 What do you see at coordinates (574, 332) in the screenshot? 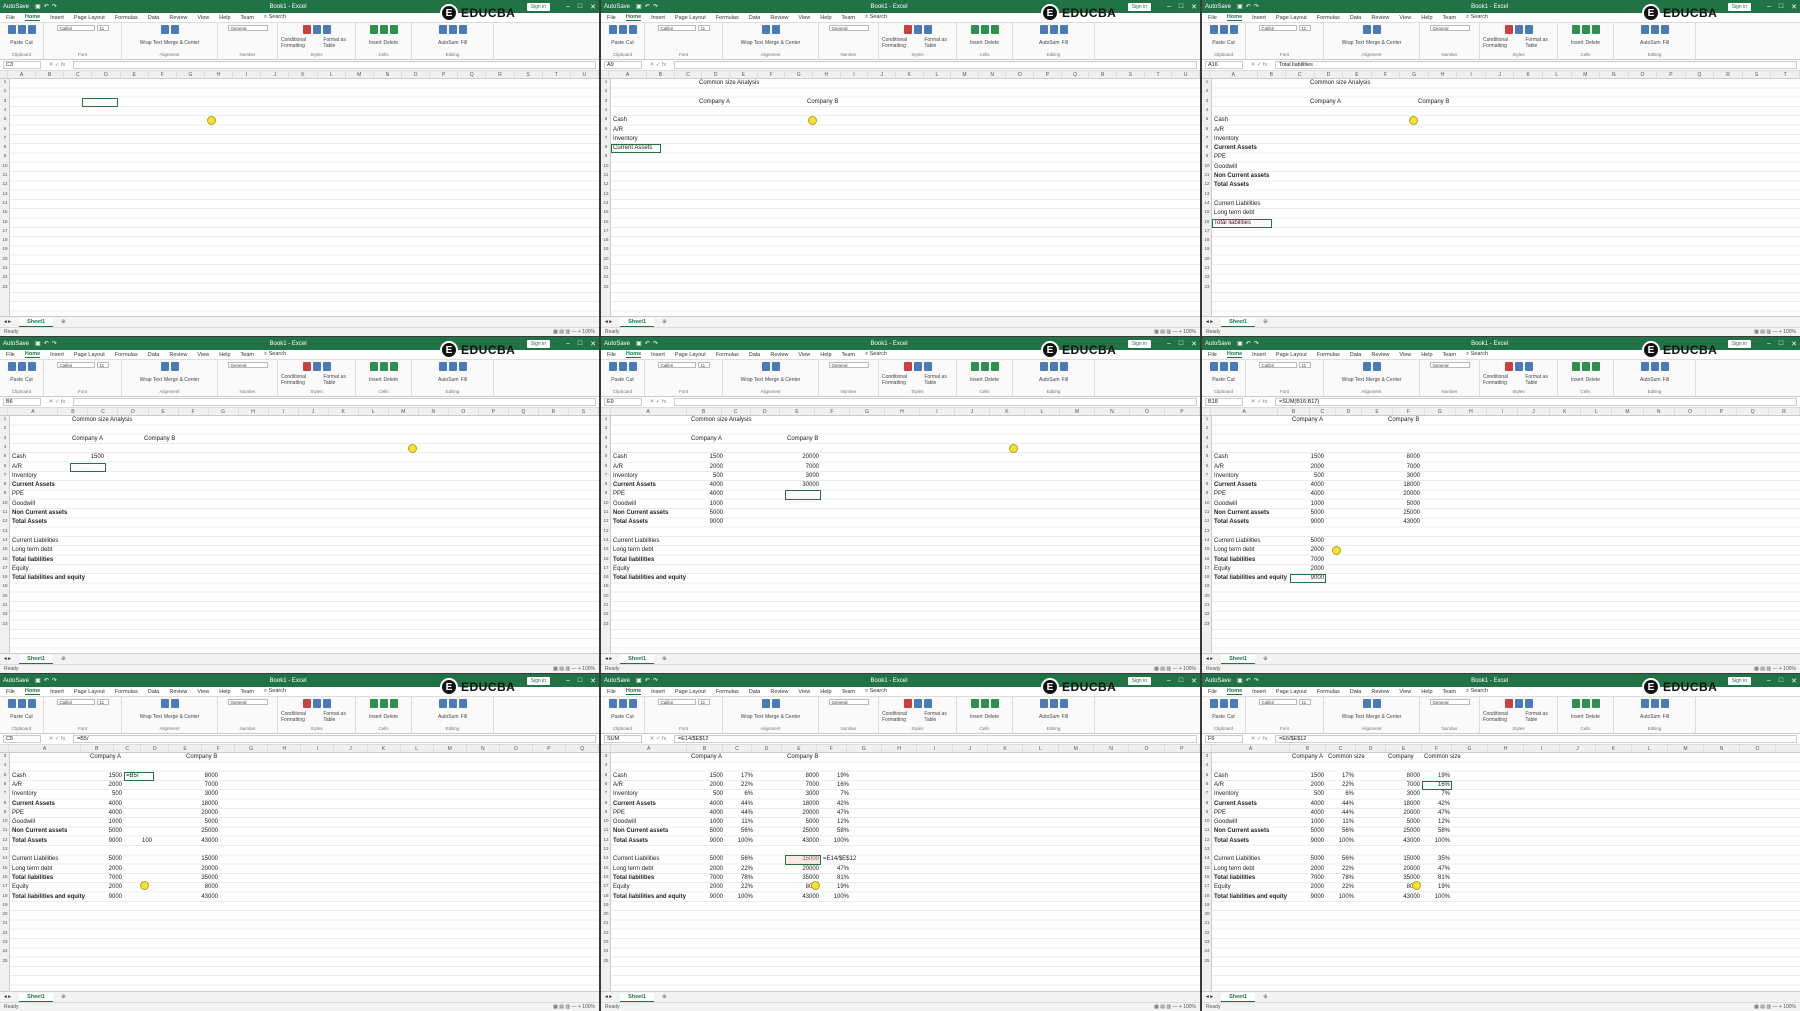
I see `zoom-level: ▦ ▤ ▥ — + 100%` at bounding box center [574, 332].